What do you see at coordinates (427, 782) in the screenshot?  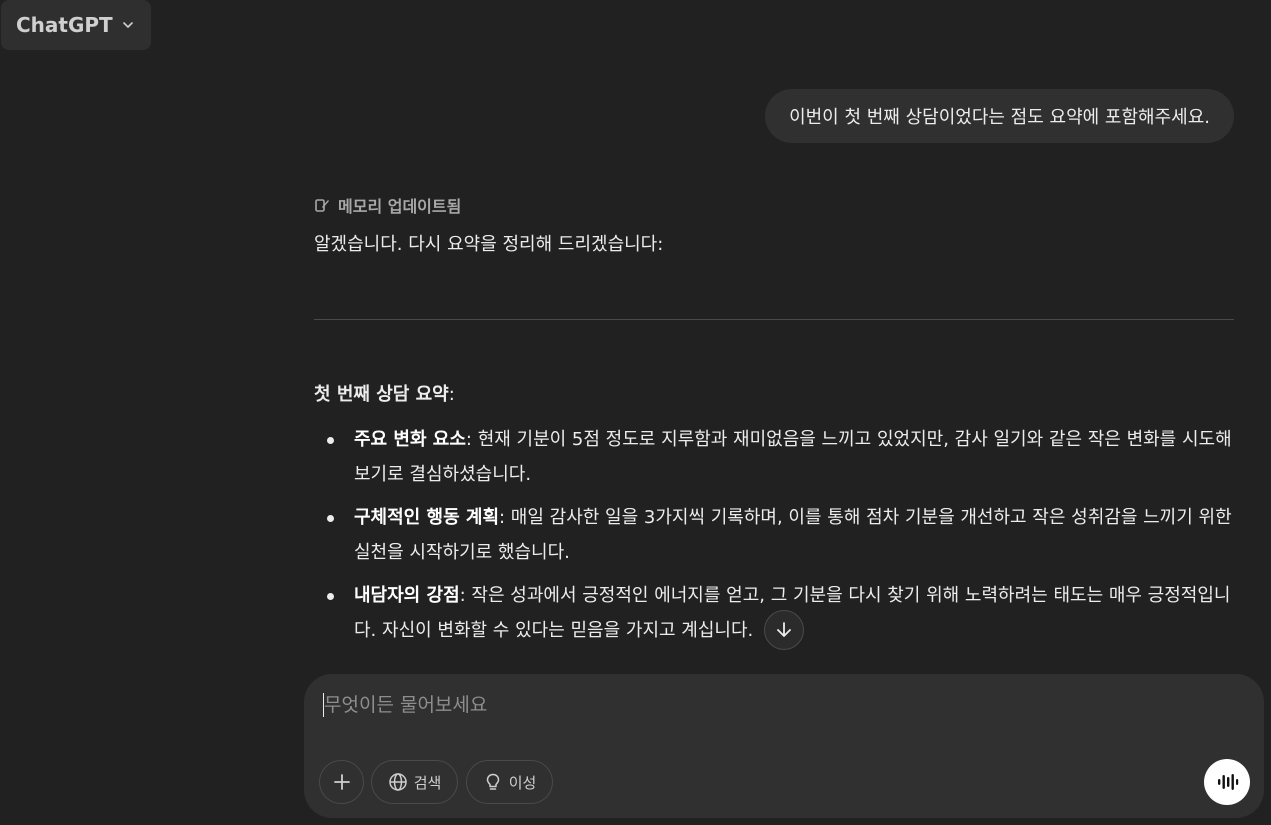 I see `search-label: 검색` at bounding box center [427, 782].